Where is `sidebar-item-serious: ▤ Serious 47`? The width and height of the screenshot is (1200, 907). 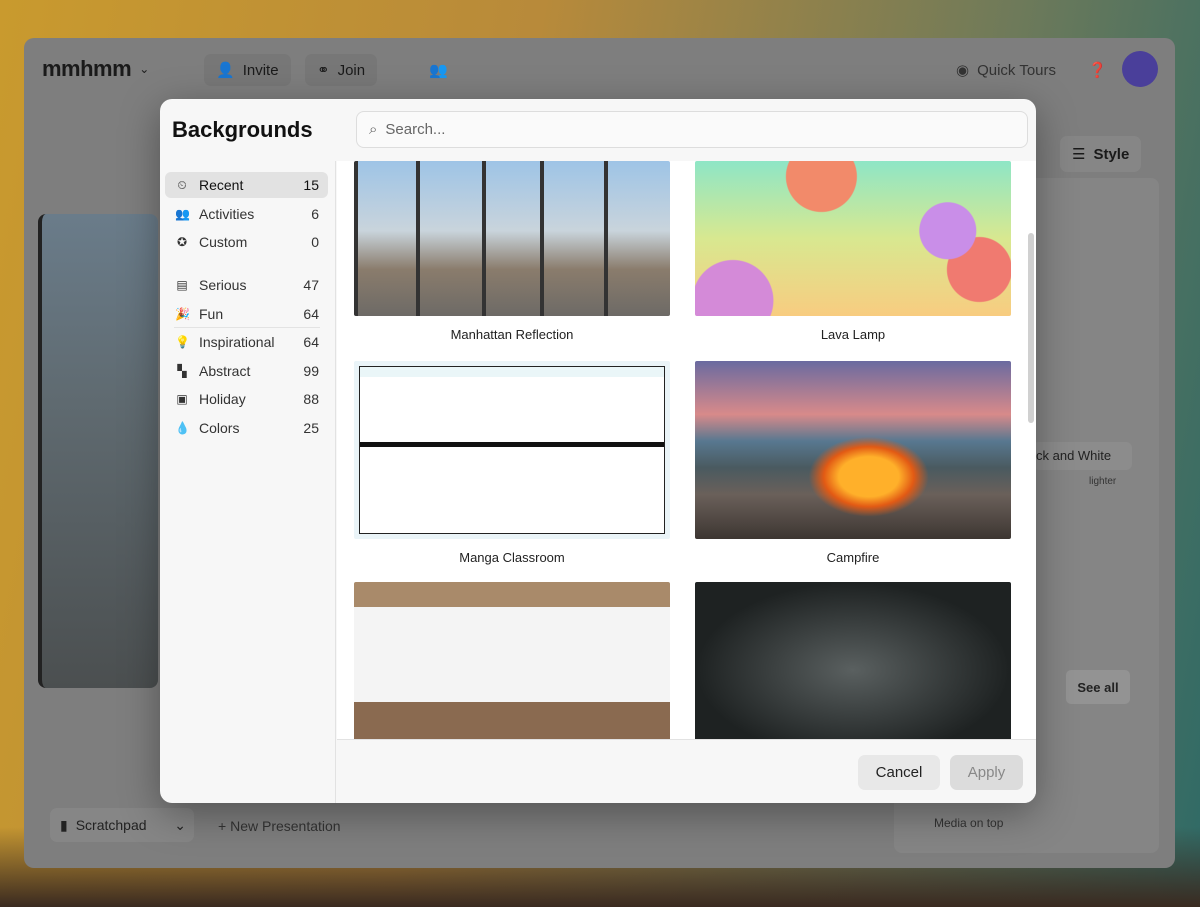 sidebar-item-serious: ▤ Serious 47 is located at coordinates (246, 285).